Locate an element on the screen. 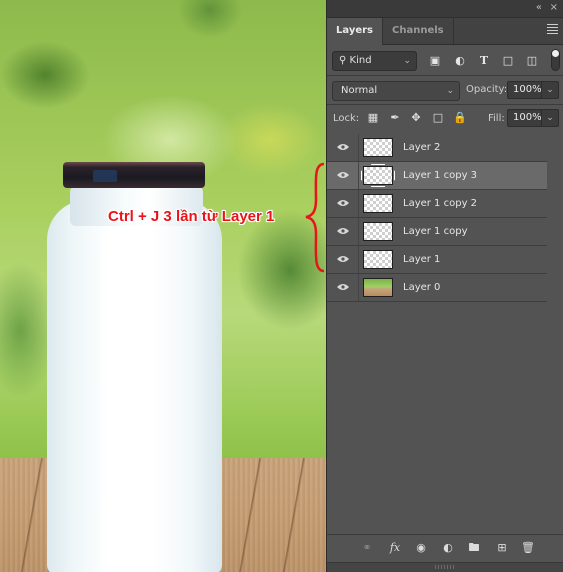  layer-name: Layer 1 copy 3 is located at coordinates (440, 175).